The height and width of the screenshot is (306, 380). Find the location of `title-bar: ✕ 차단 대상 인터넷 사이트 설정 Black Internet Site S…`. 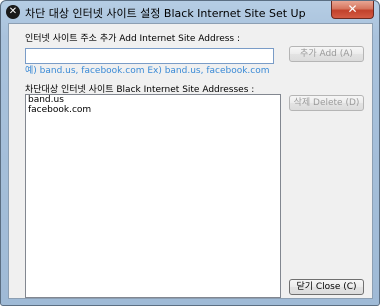

title-bar: ✕ 차단 대상 인터넷 사이트 설정 Black Internet Site S… is located at coordinates (190, 12).